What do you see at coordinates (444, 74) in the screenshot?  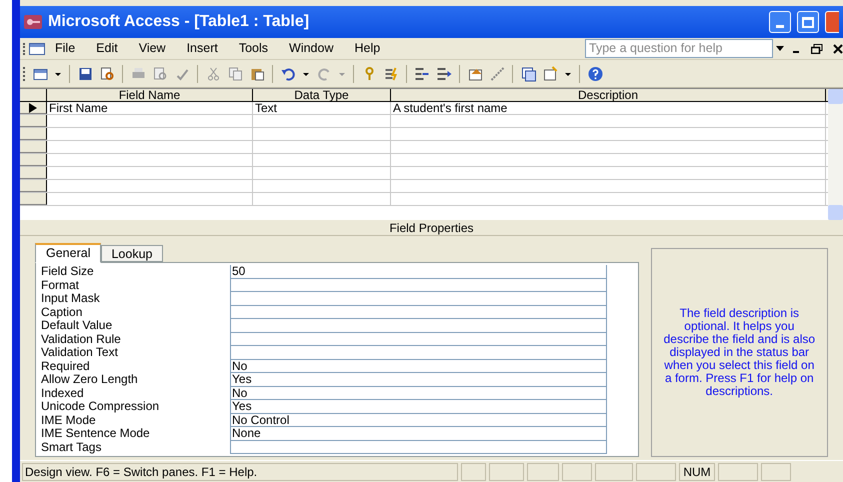 I see `delete-rows-icon` at bounding box center [444, 74].